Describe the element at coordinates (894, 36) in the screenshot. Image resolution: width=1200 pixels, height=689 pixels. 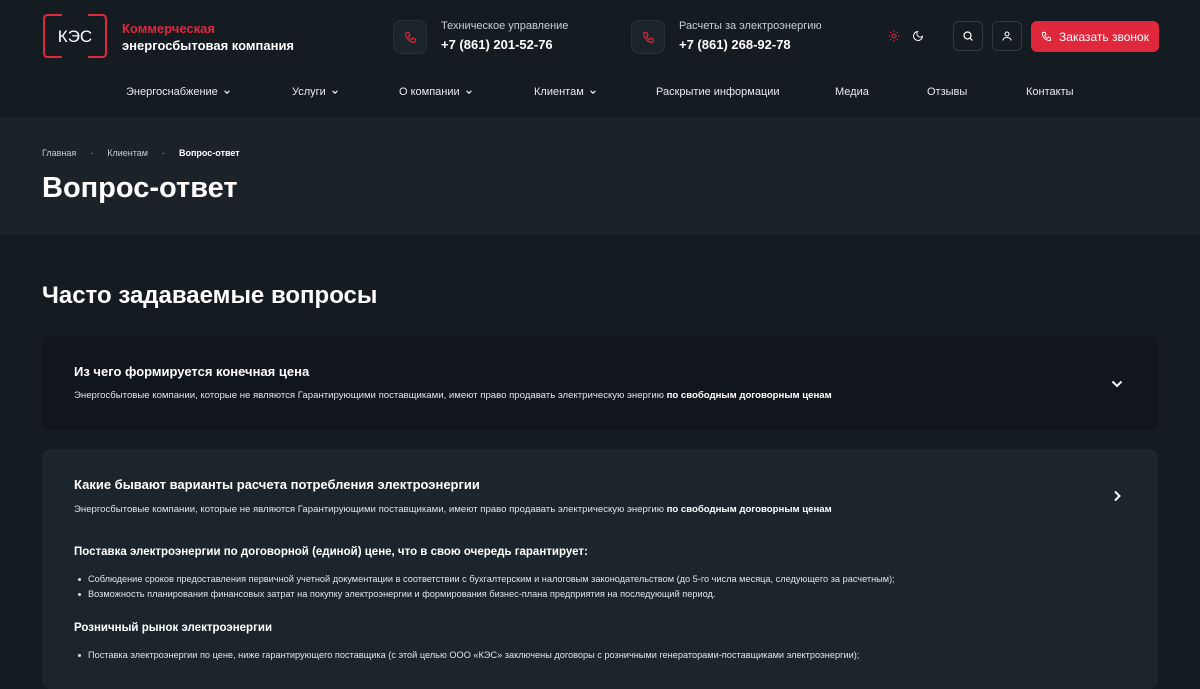
I see `sun-icon` at that location.